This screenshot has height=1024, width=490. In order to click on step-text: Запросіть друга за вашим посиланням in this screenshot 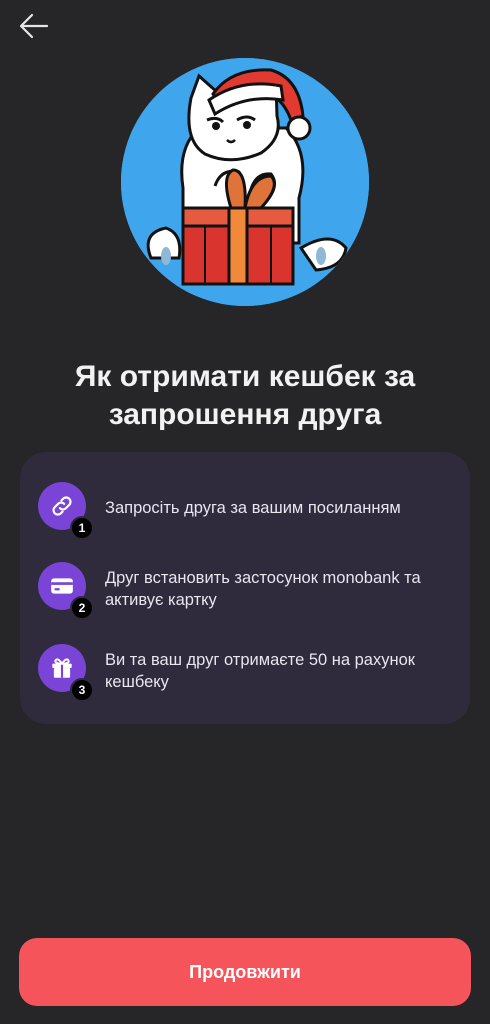, I will do `click(253, 508)`.